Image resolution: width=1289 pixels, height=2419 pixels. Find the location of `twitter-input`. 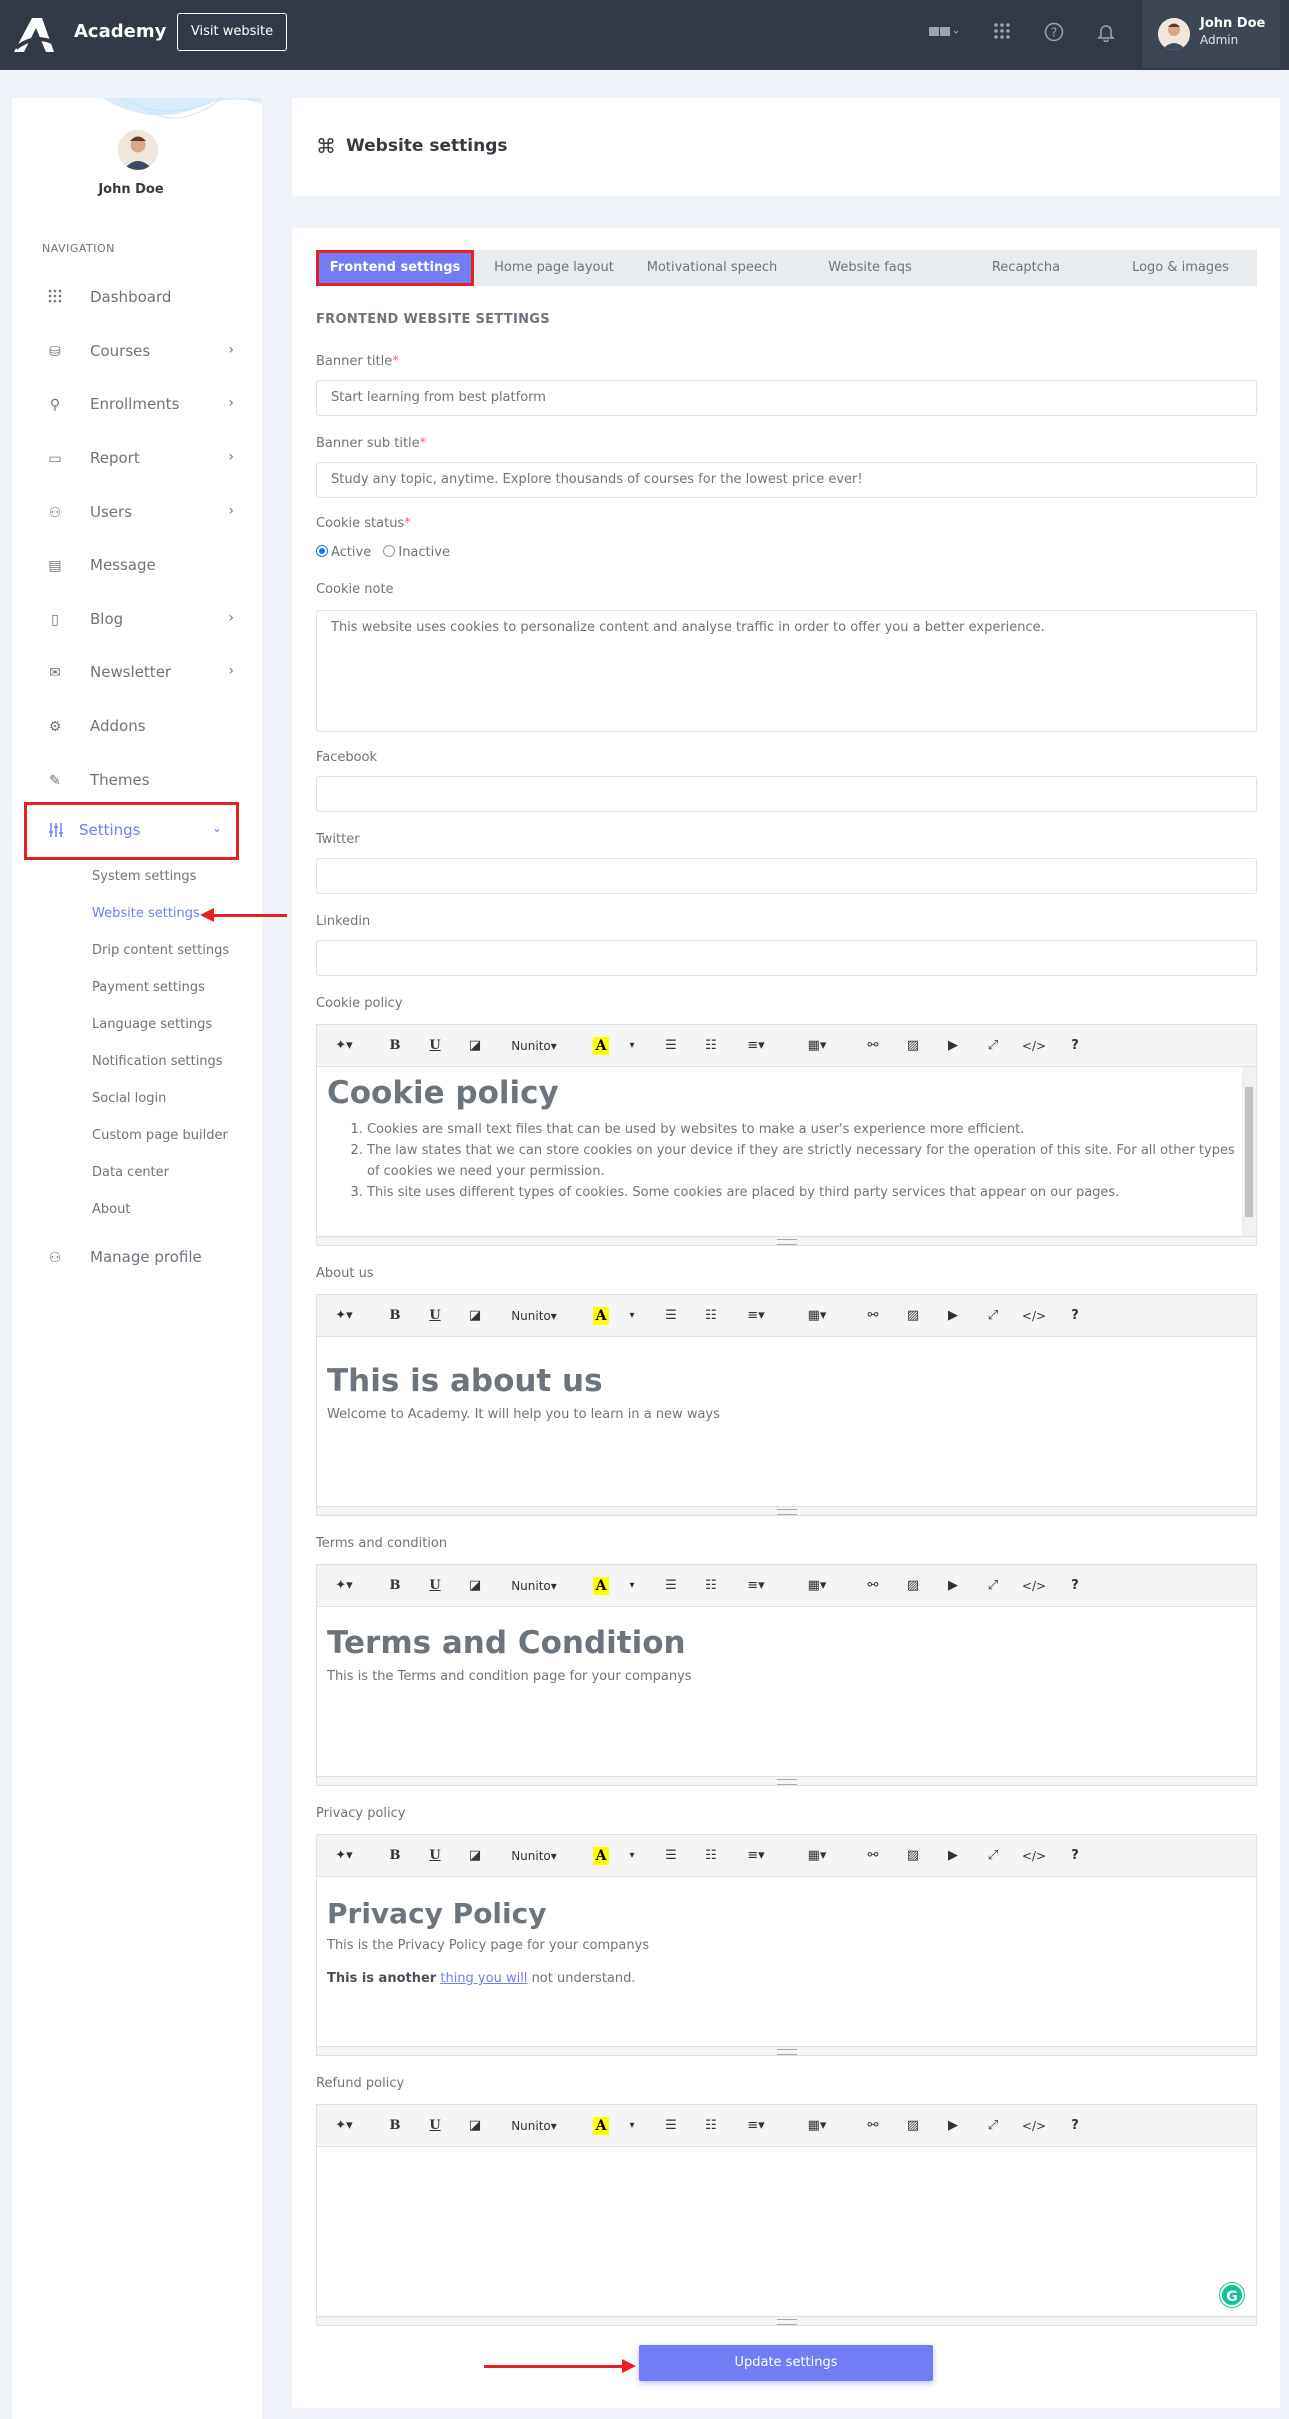

twitter-input is located at coordinates (786, 876).